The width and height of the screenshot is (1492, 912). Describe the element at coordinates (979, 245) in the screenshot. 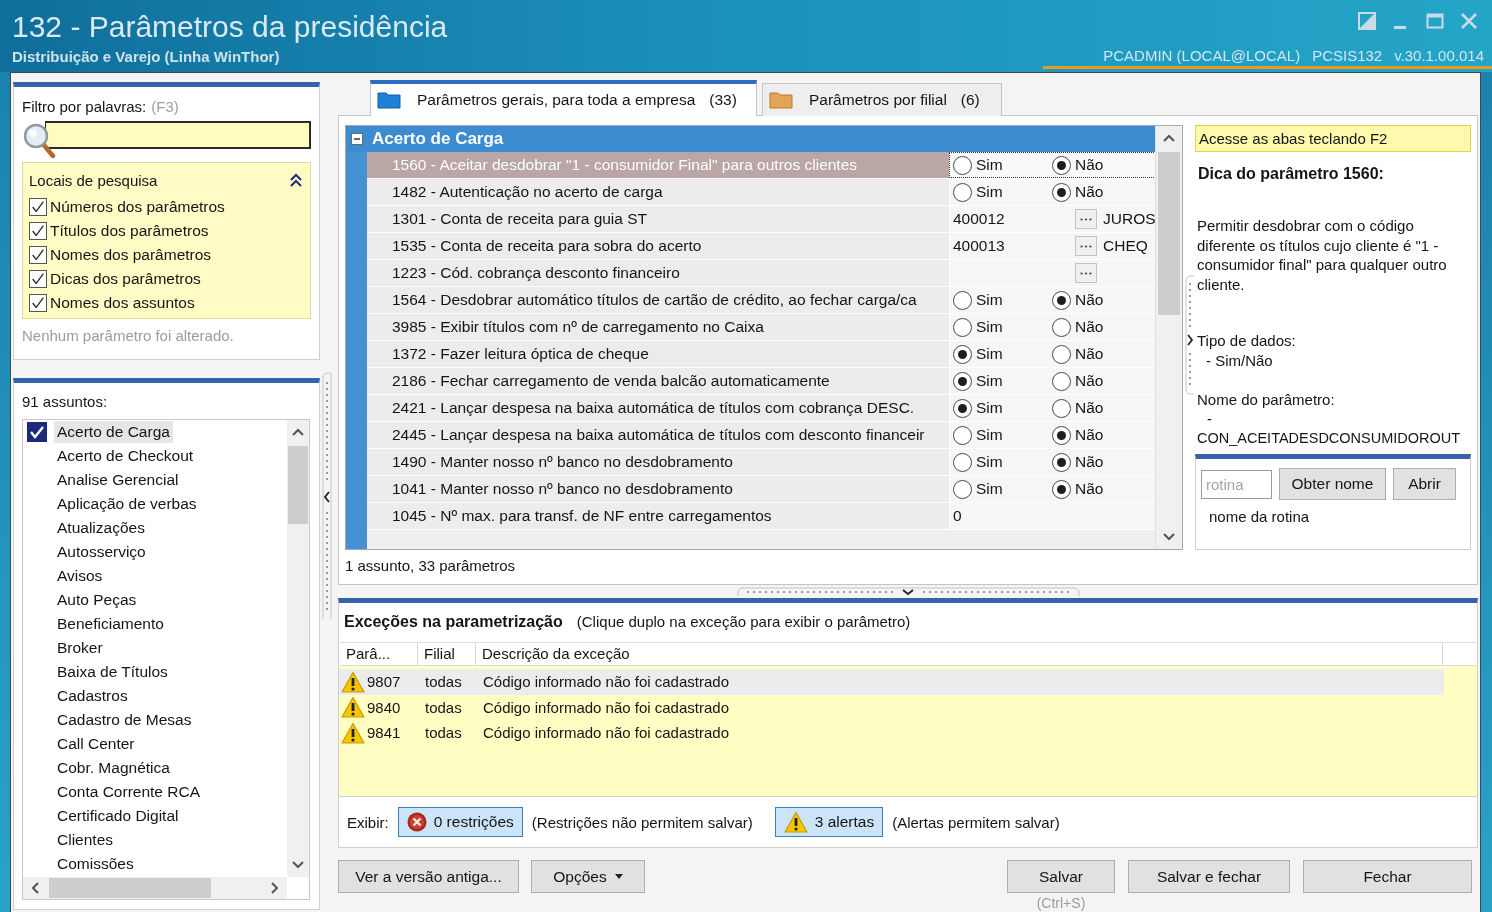

I see `parameter-value: 400013` at that location.